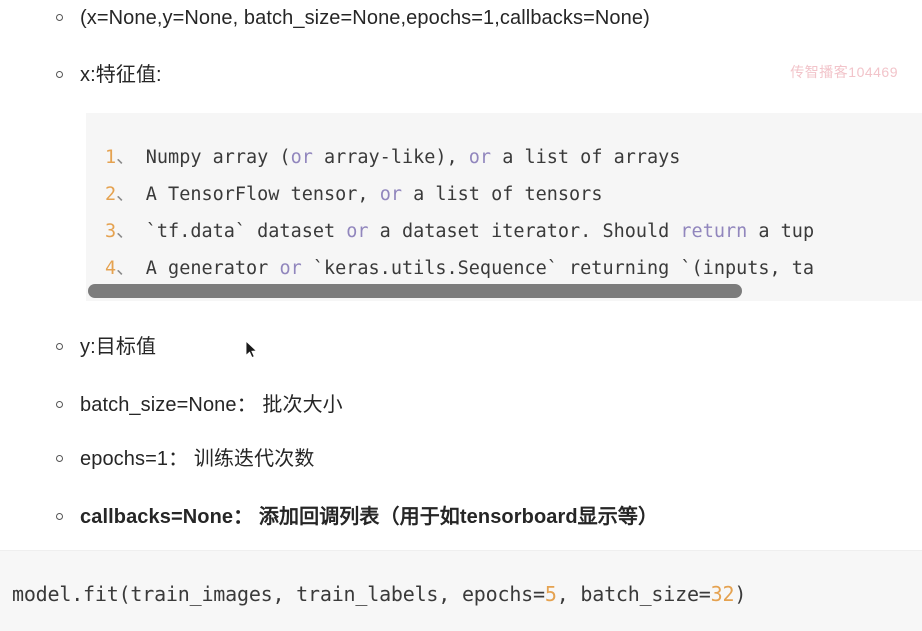 The image size is (922, 631). Describe the element at coordinates (262, 194) in the screenshot. I see `code-token-plain: A TensorFlow tensor,` at that location.